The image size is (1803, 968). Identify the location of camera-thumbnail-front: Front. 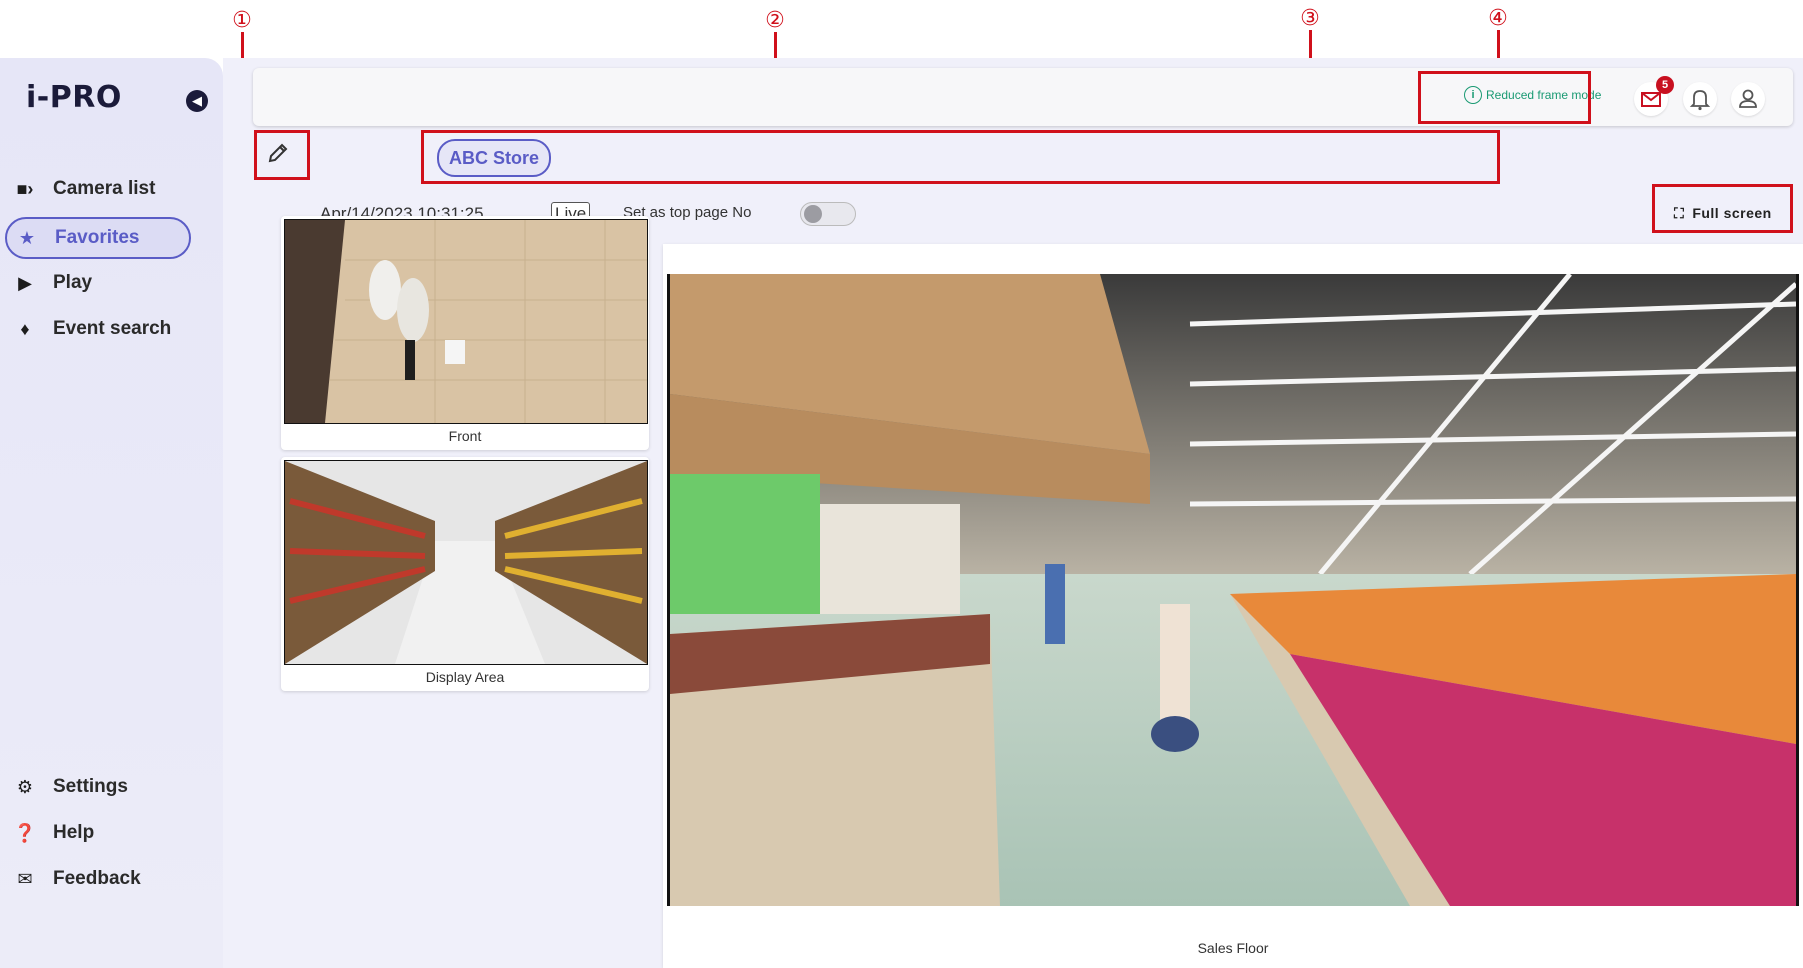
(465, 333).